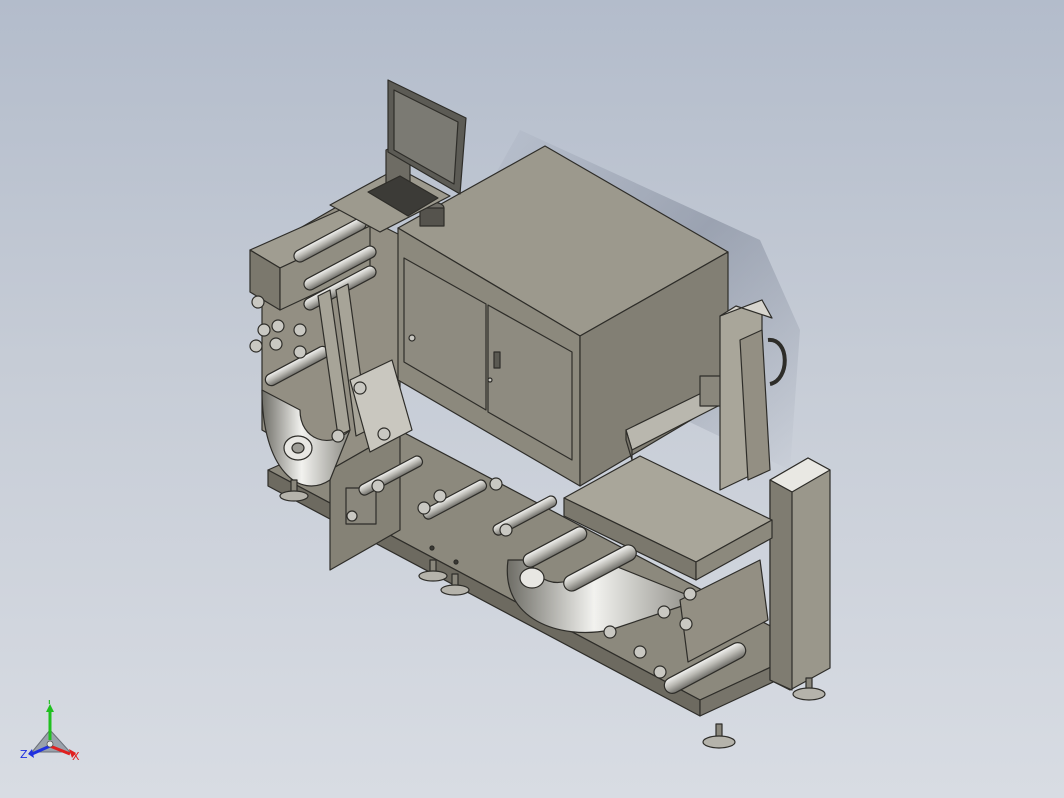  What do you see at coordinates (298, 448) in the screenshot?
I see `unwind-core-hub` at bounding box center [298, 448].